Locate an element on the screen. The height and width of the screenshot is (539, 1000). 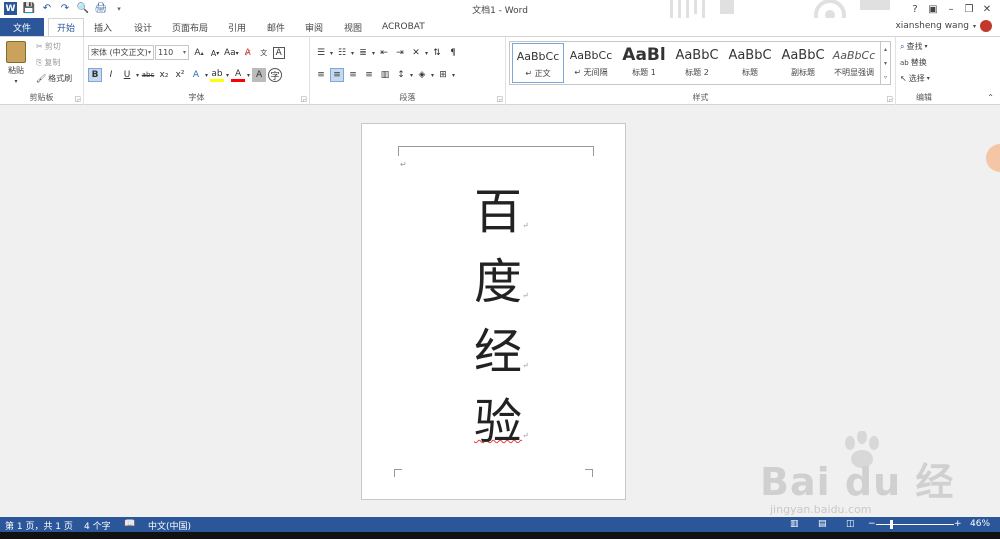
customize-qat-icon: ▾ is located at coordinates (119, 9).